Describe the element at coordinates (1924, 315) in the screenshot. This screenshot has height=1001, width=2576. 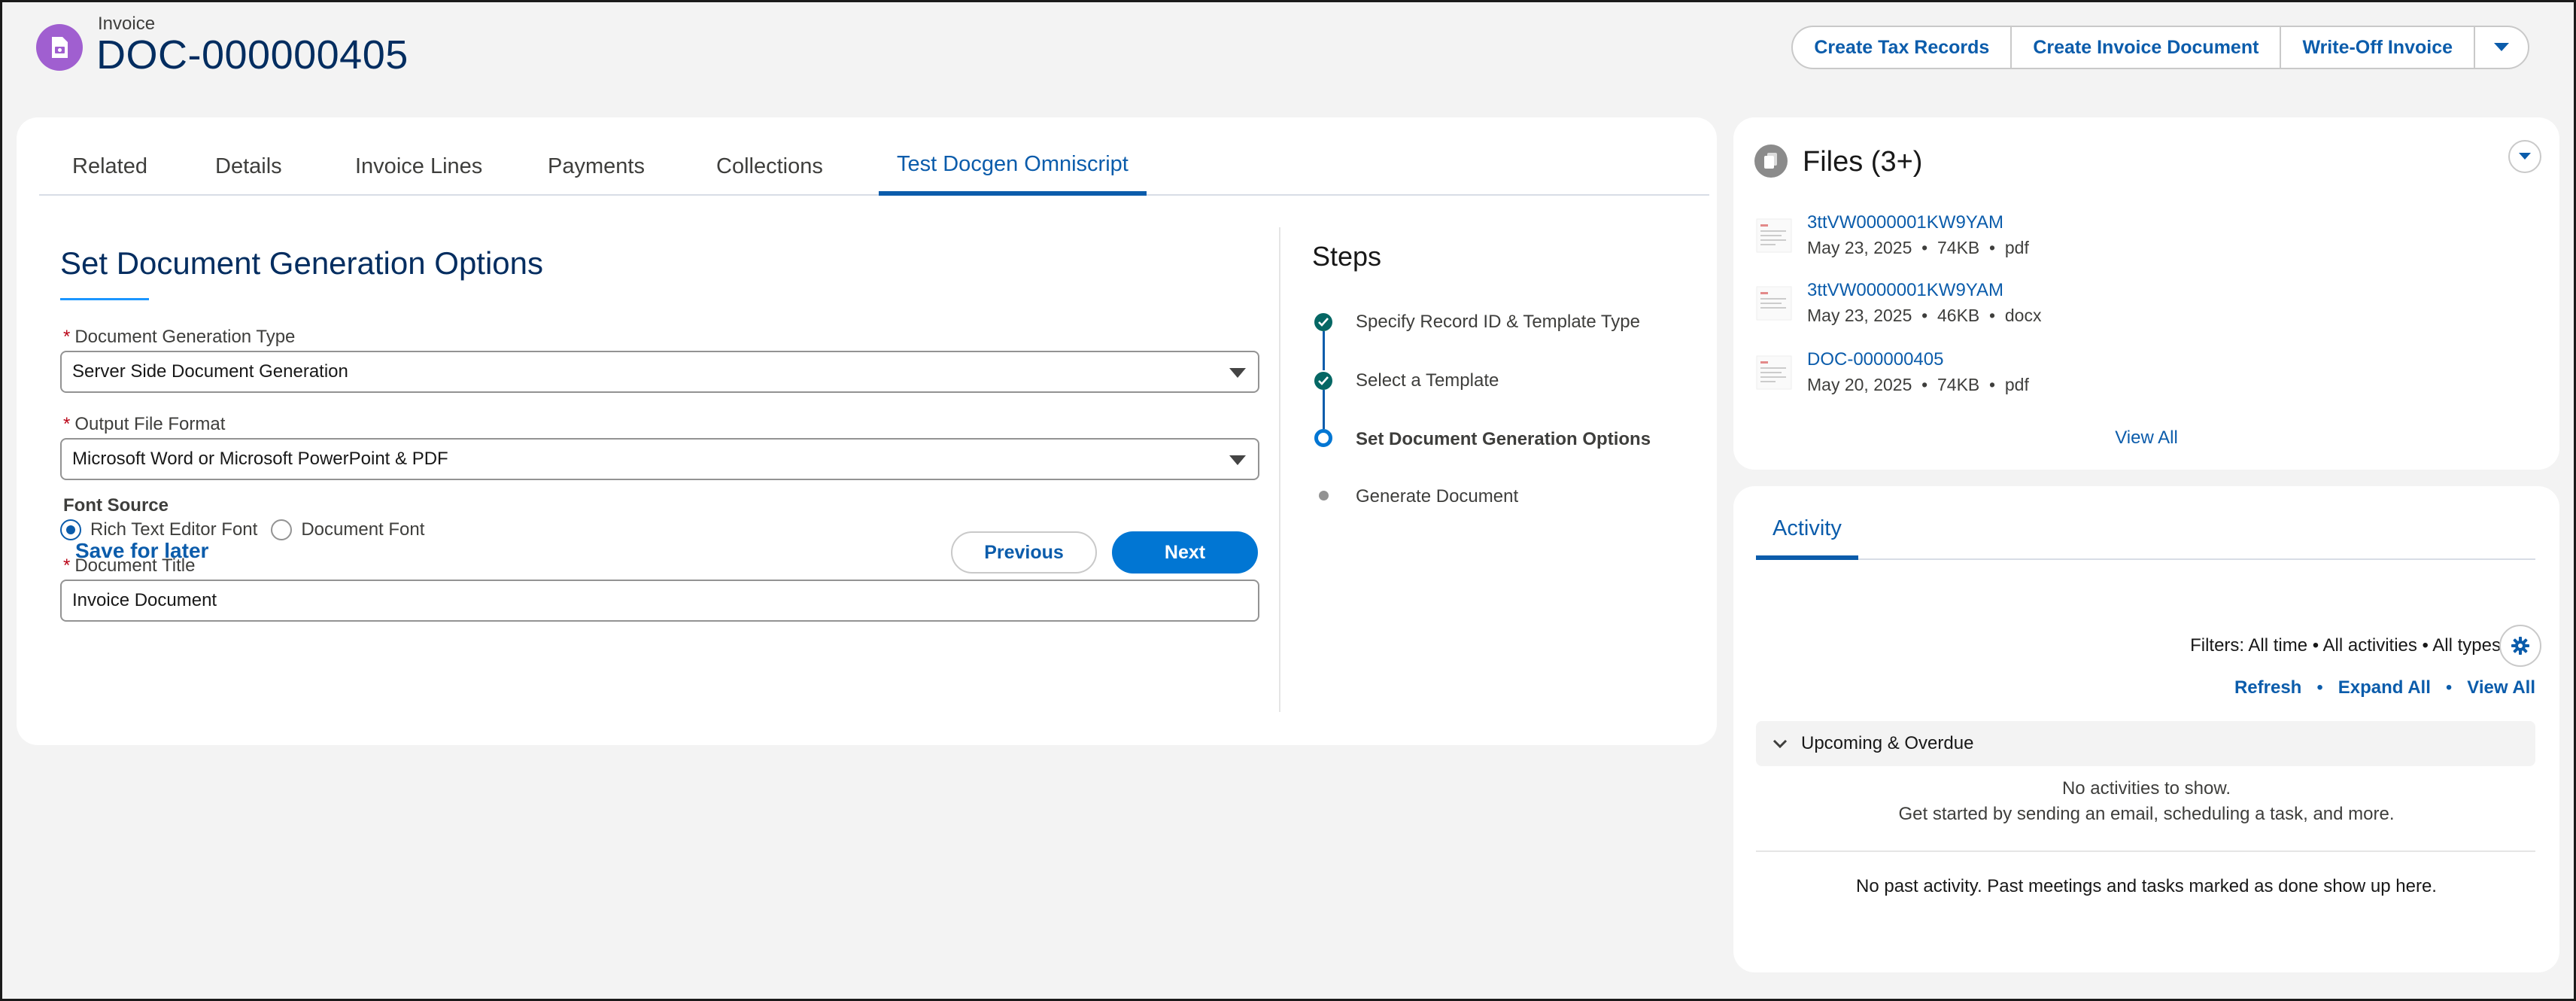
I see `file-meta: May 23, 2025 • 46KB • docx` at that location.